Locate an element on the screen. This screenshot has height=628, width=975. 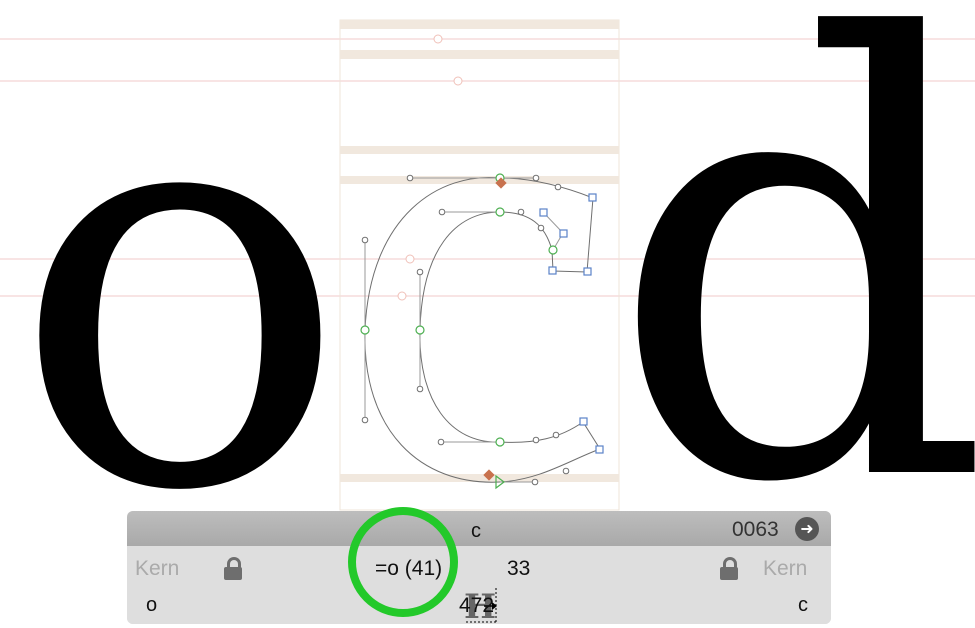
on-curve-points is located at coordinates (459, 310).